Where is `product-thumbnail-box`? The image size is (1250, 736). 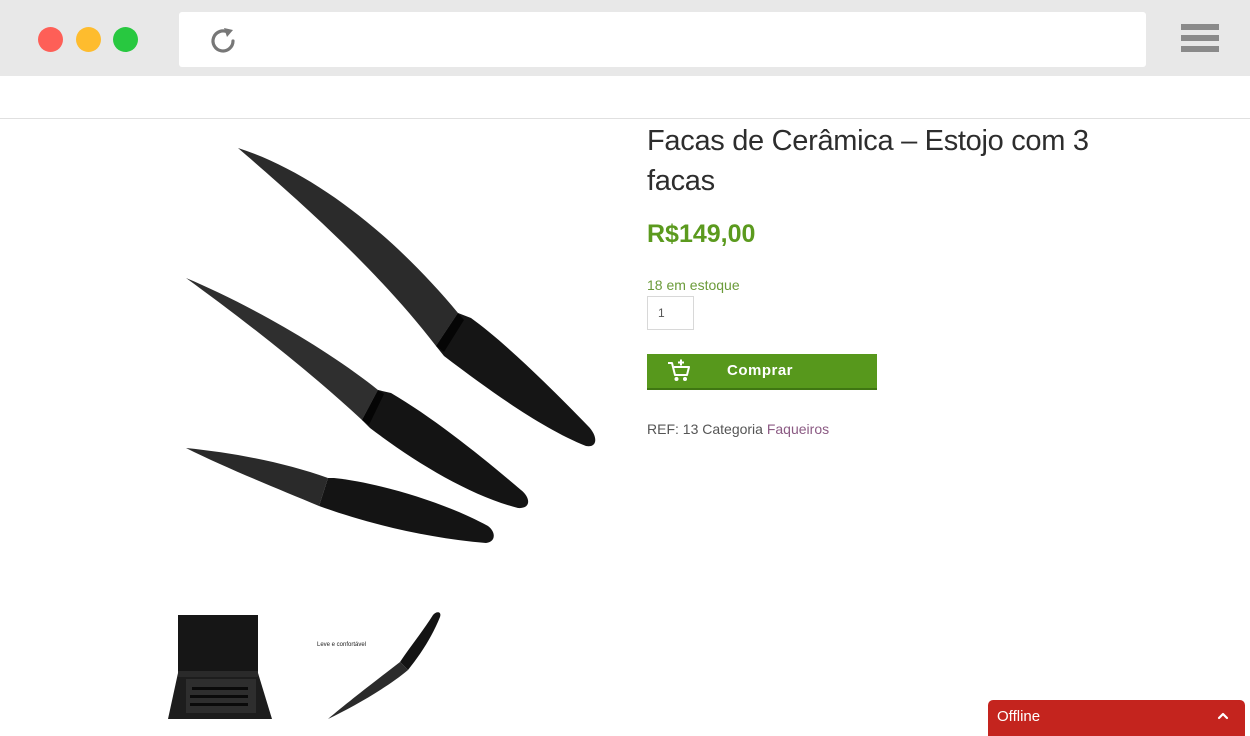
product-thumbnail-box is located at coordinates (220, 667).